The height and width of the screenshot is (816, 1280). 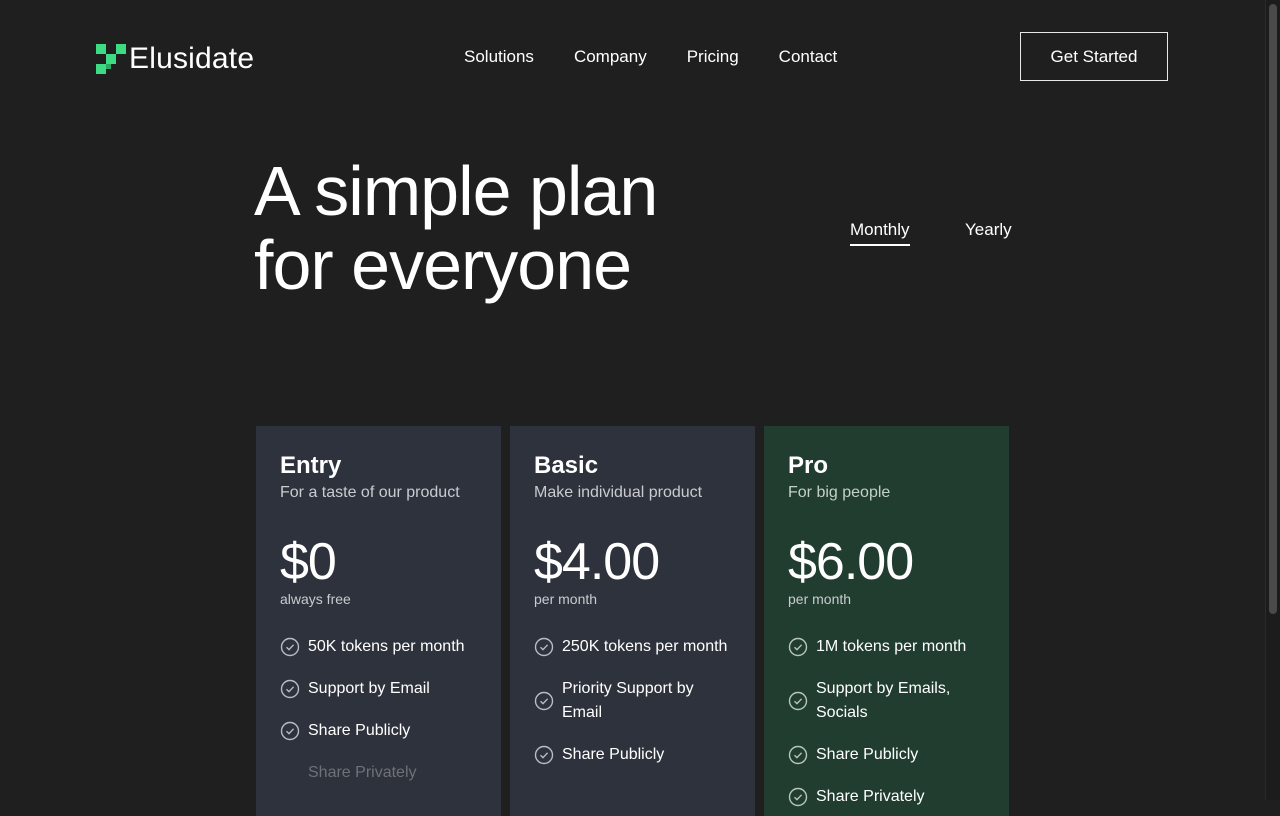 What do you see at coordinates (315, 599) in the screenshot?
I see `plan-period: always free` at bounding box center [315, 599].